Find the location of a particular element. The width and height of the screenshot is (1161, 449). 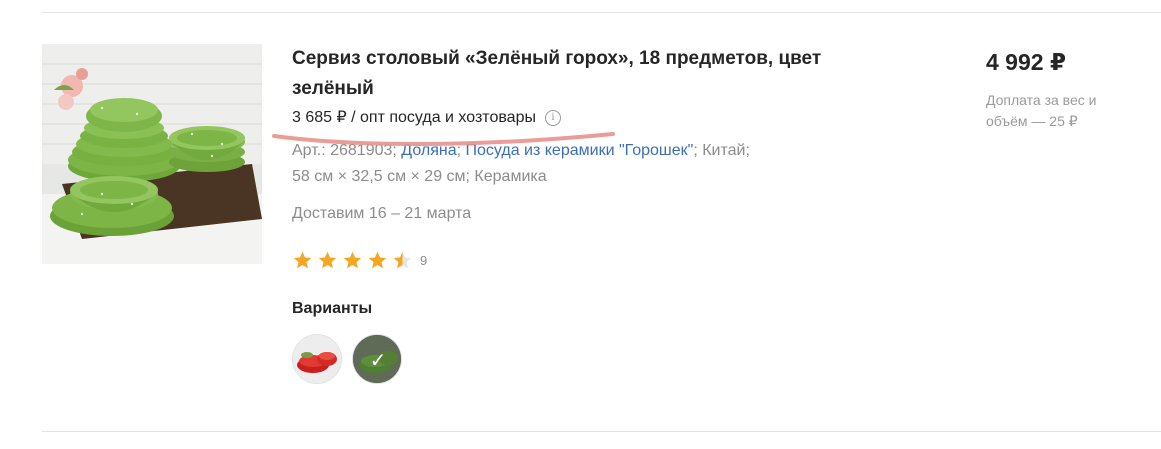

product-image is located at coordinates (152, 154).